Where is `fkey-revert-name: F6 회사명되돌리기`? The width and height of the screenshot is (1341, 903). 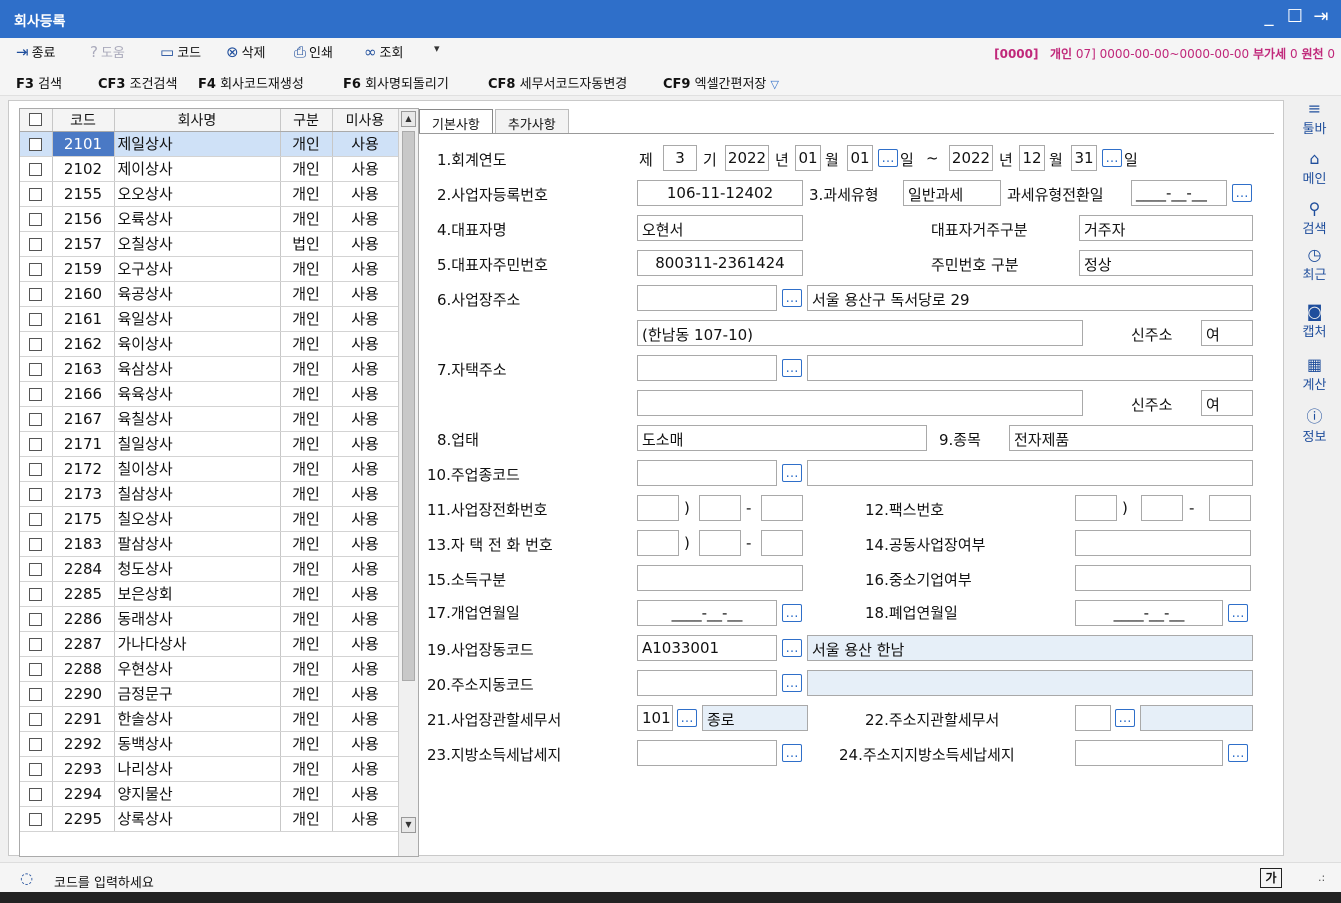 fkey-revert-name: F6 회사명되돌리기 is located at coordinates (396, 82).